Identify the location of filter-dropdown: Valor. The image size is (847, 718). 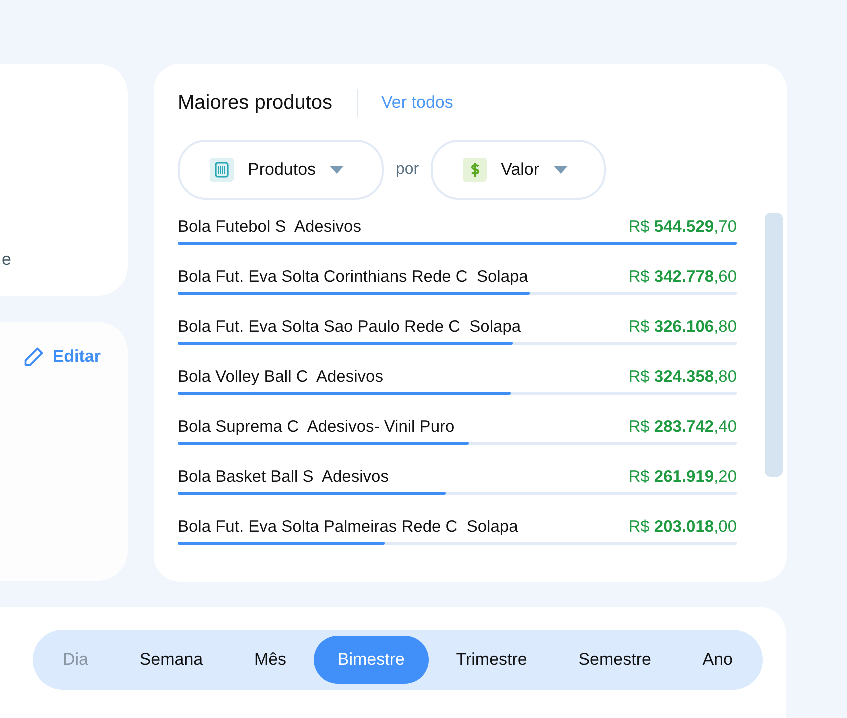
(518, 170).